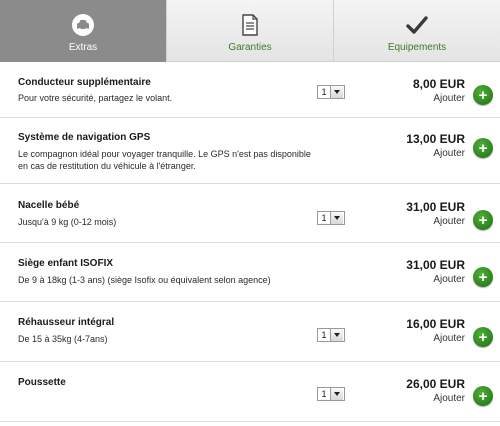 Image resolution: width=500 pixels, height=426 pixels. Describe the element at coordinates (250, 47) in the screenshot. I see `tab-label: Garanties` at that location.